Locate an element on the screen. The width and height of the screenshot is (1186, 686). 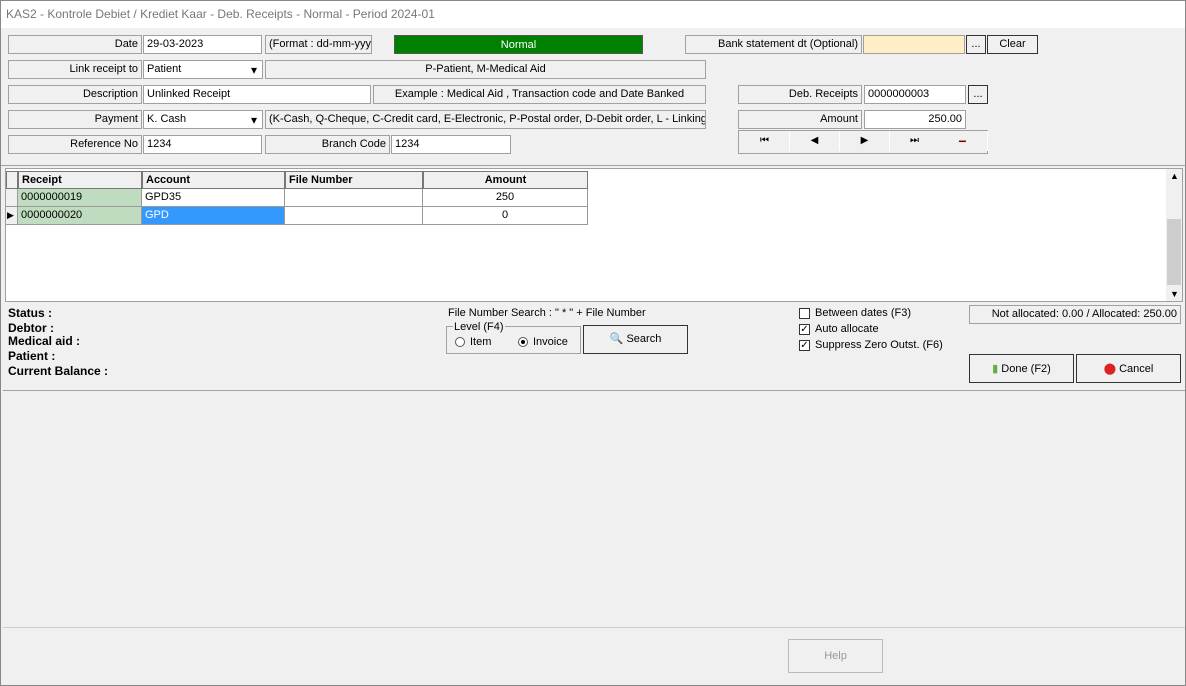
row-indicator is located at coordinates (12, 198).